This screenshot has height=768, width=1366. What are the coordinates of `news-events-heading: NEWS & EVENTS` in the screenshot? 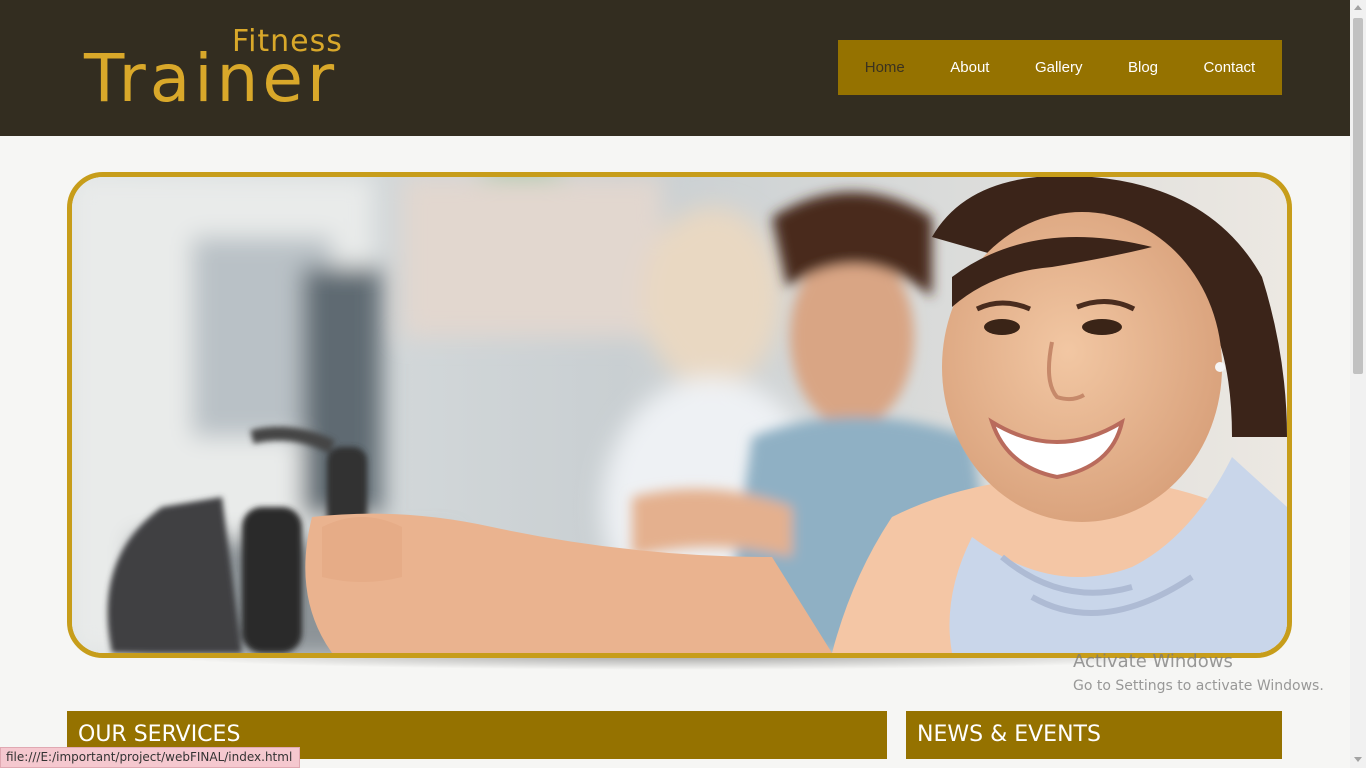 It's located at (1094, 735).